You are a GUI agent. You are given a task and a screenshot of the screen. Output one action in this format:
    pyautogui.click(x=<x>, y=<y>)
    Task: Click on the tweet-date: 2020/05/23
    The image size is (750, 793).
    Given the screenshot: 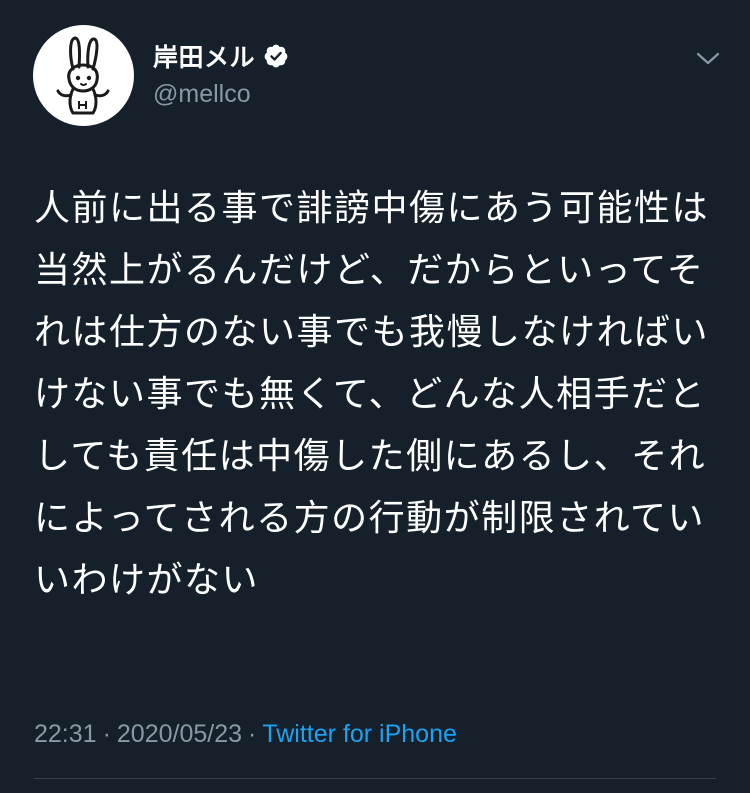 What is the action you would take?
    pyautogui.click(x=179, y=734)
    